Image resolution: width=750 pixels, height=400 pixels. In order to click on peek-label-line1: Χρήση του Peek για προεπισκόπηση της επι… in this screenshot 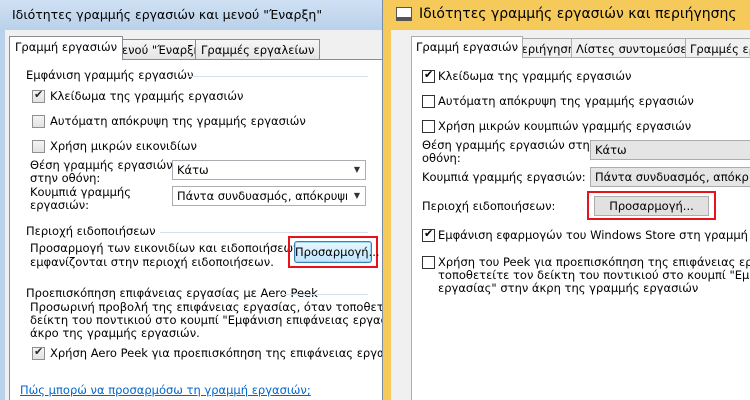, I will do `click(594, 262)`.